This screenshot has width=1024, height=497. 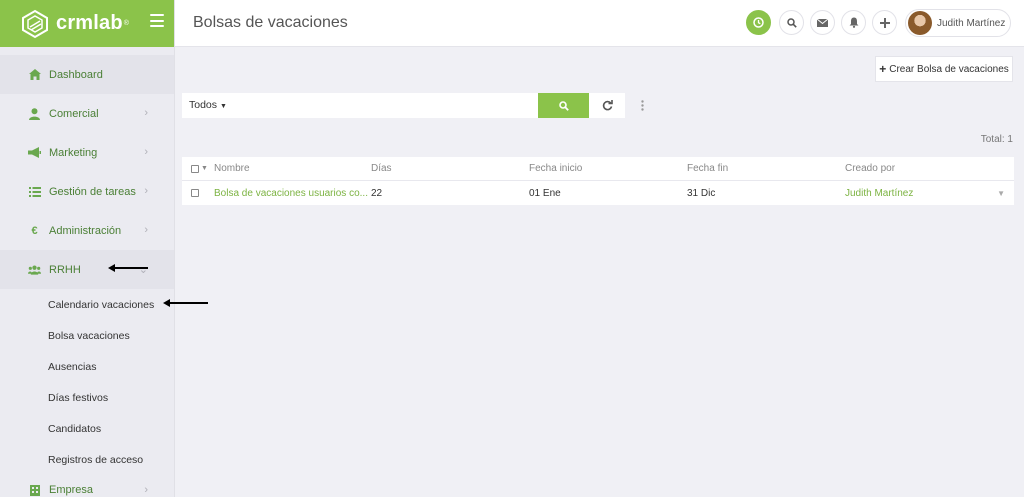 I want to click on sidebar-item-label: Dashboard, so click(x=76, y=74).